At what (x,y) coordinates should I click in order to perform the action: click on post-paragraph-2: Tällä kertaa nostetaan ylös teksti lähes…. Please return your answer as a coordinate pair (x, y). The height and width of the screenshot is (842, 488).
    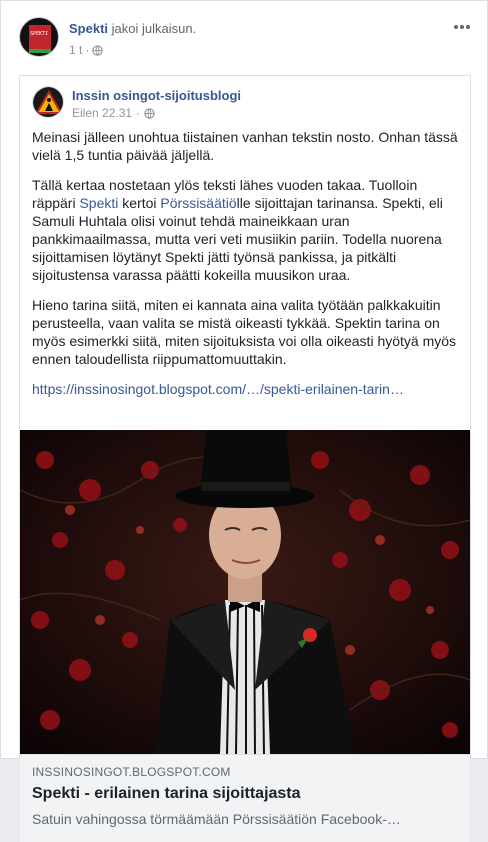
    Looking at the image, I should click on (237, 230).